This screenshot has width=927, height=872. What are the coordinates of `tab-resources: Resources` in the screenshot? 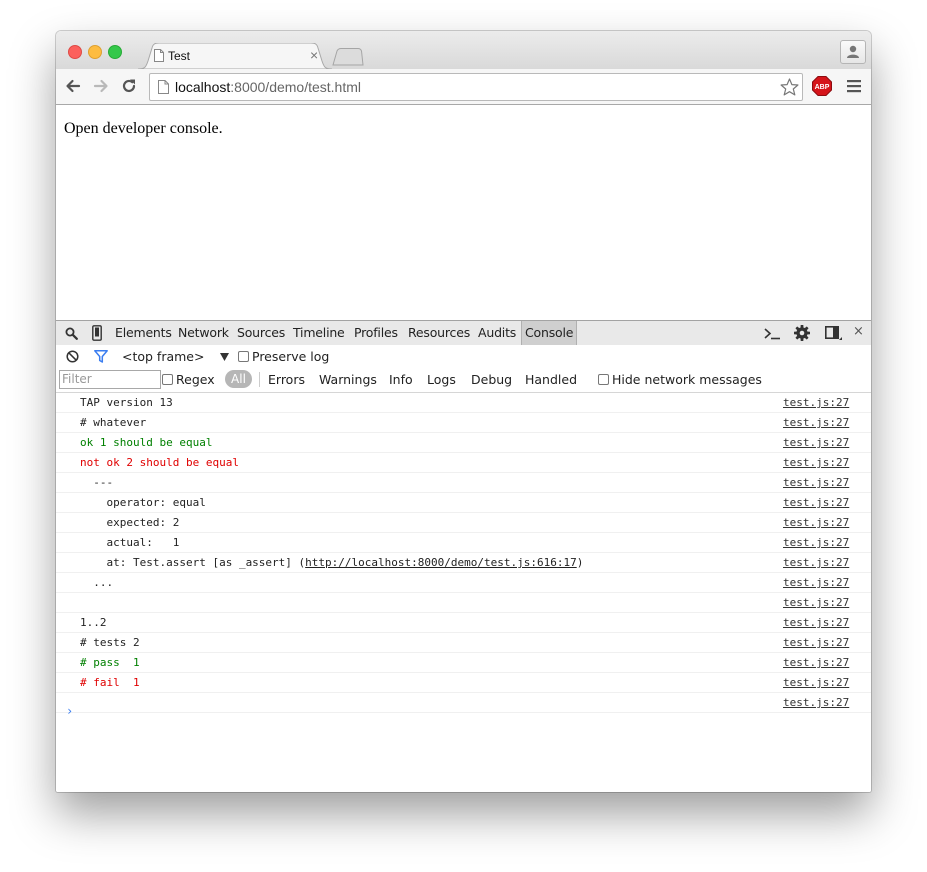 It's located at (439, 332).